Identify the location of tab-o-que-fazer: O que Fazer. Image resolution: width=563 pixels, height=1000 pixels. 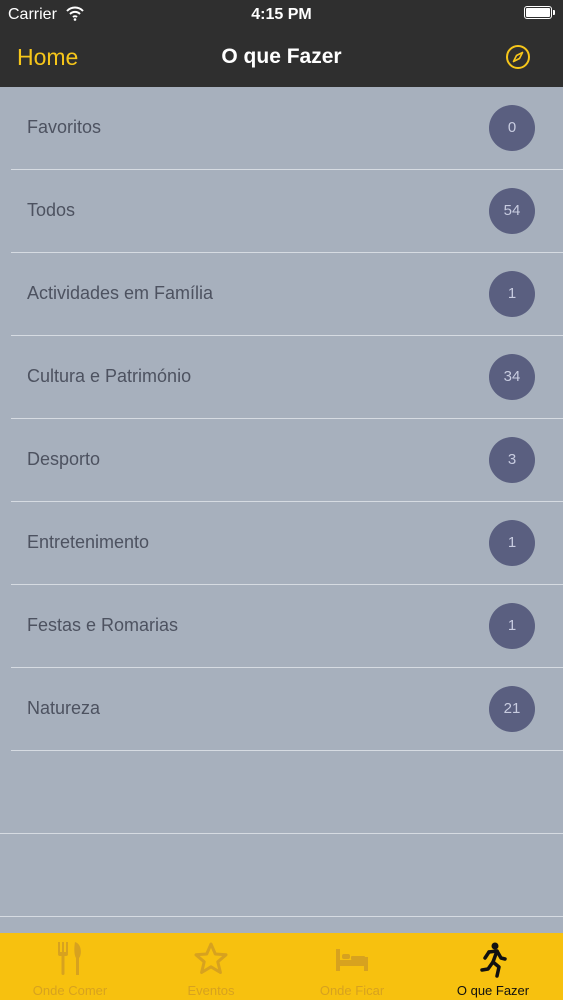
(493, 966).